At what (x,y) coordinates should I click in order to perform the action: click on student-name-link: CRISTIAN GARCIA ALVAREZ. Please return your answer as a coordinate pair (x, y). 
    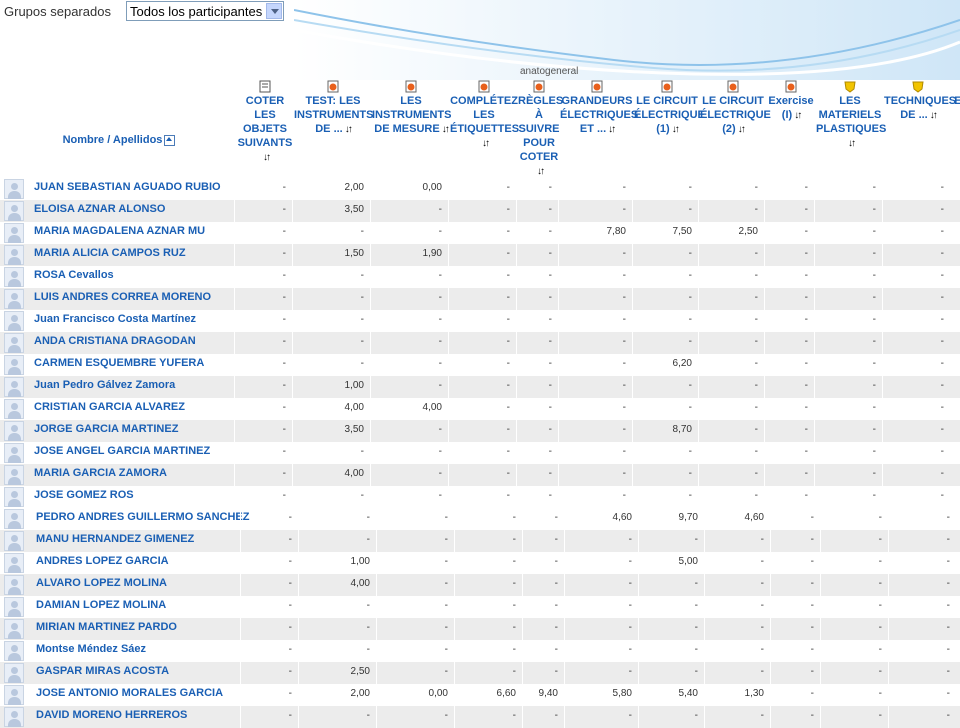
    Looking at the image, I should click on (109, 407).